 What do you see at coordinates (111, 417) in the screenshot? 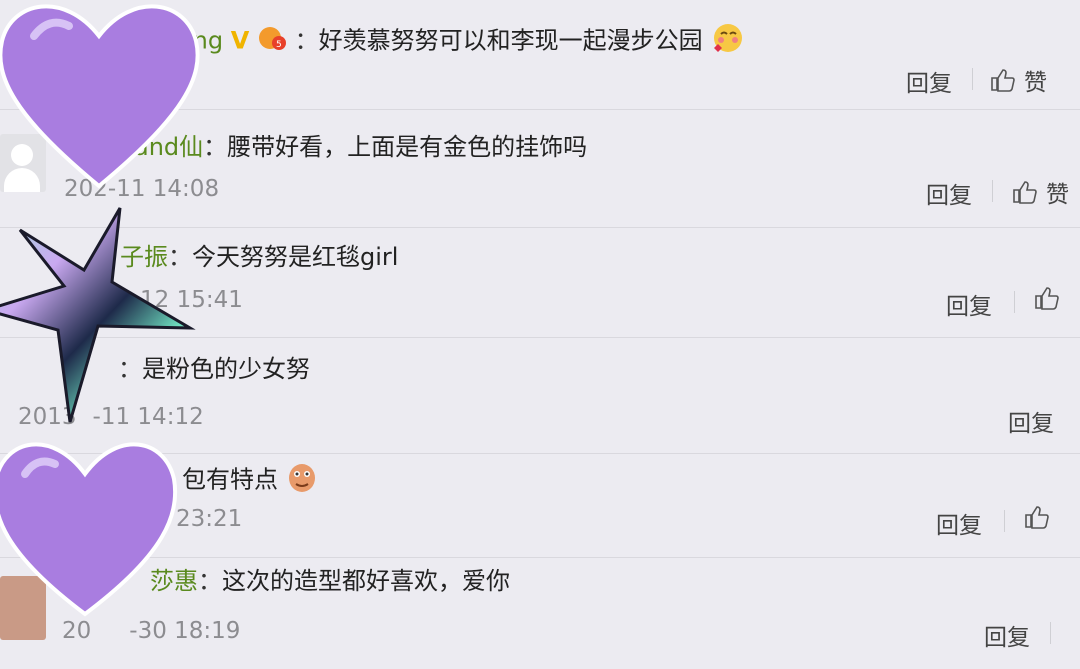
I see `comment-time: 2013 -11 14:12` at bounding box center [111, 417].